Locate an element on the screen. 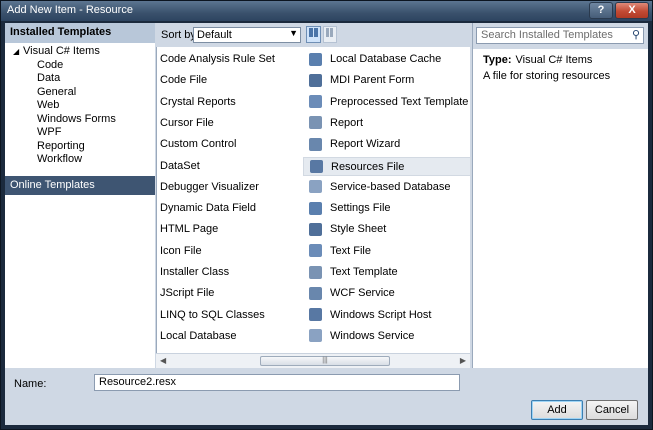 Image resolution: width=653 pixels, height=430 pixels. tree-item-code: Code is located at coordinates (80, 66).